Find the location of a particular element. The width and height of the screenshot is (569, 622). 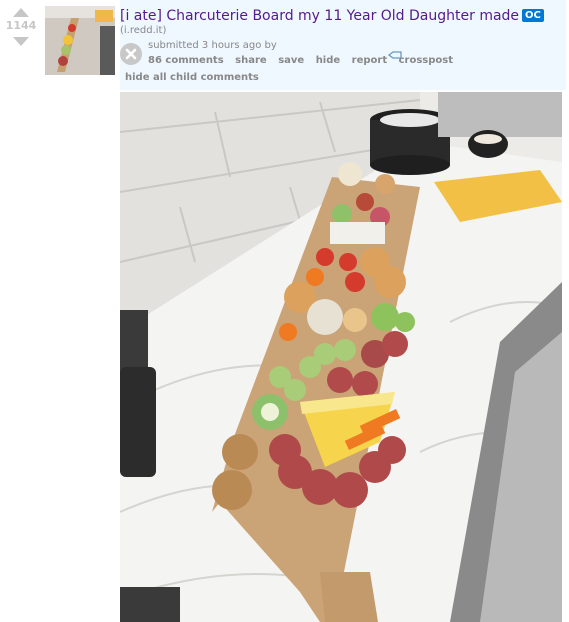

hide-post-button is located at coordinates (131, 54).